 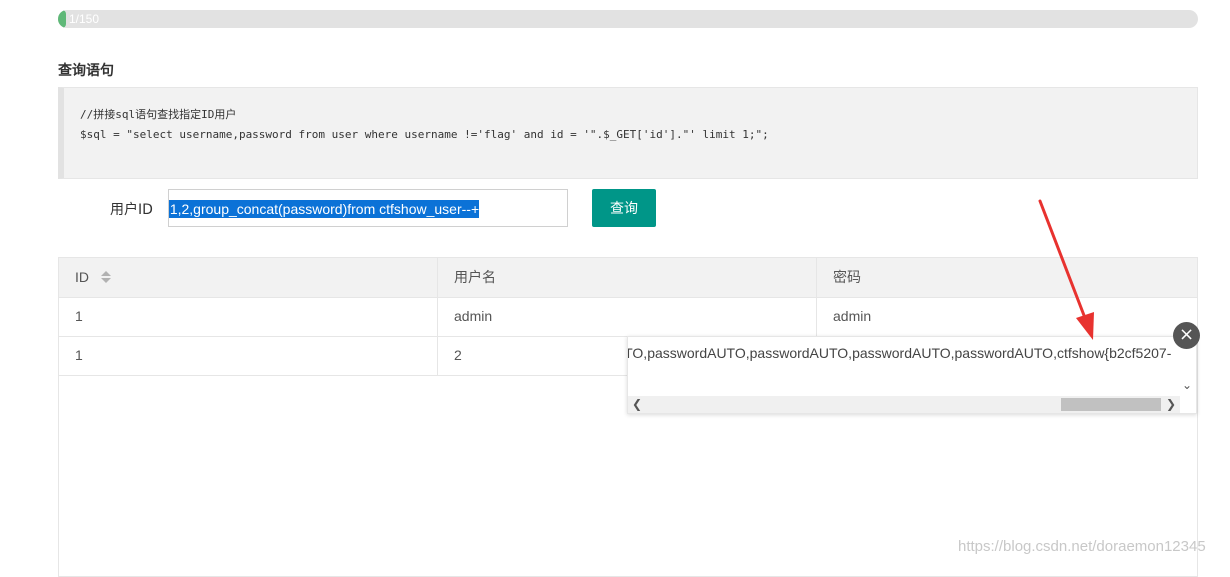 I want to click on column-header-username: 用户名, so click(x=627, y=277).